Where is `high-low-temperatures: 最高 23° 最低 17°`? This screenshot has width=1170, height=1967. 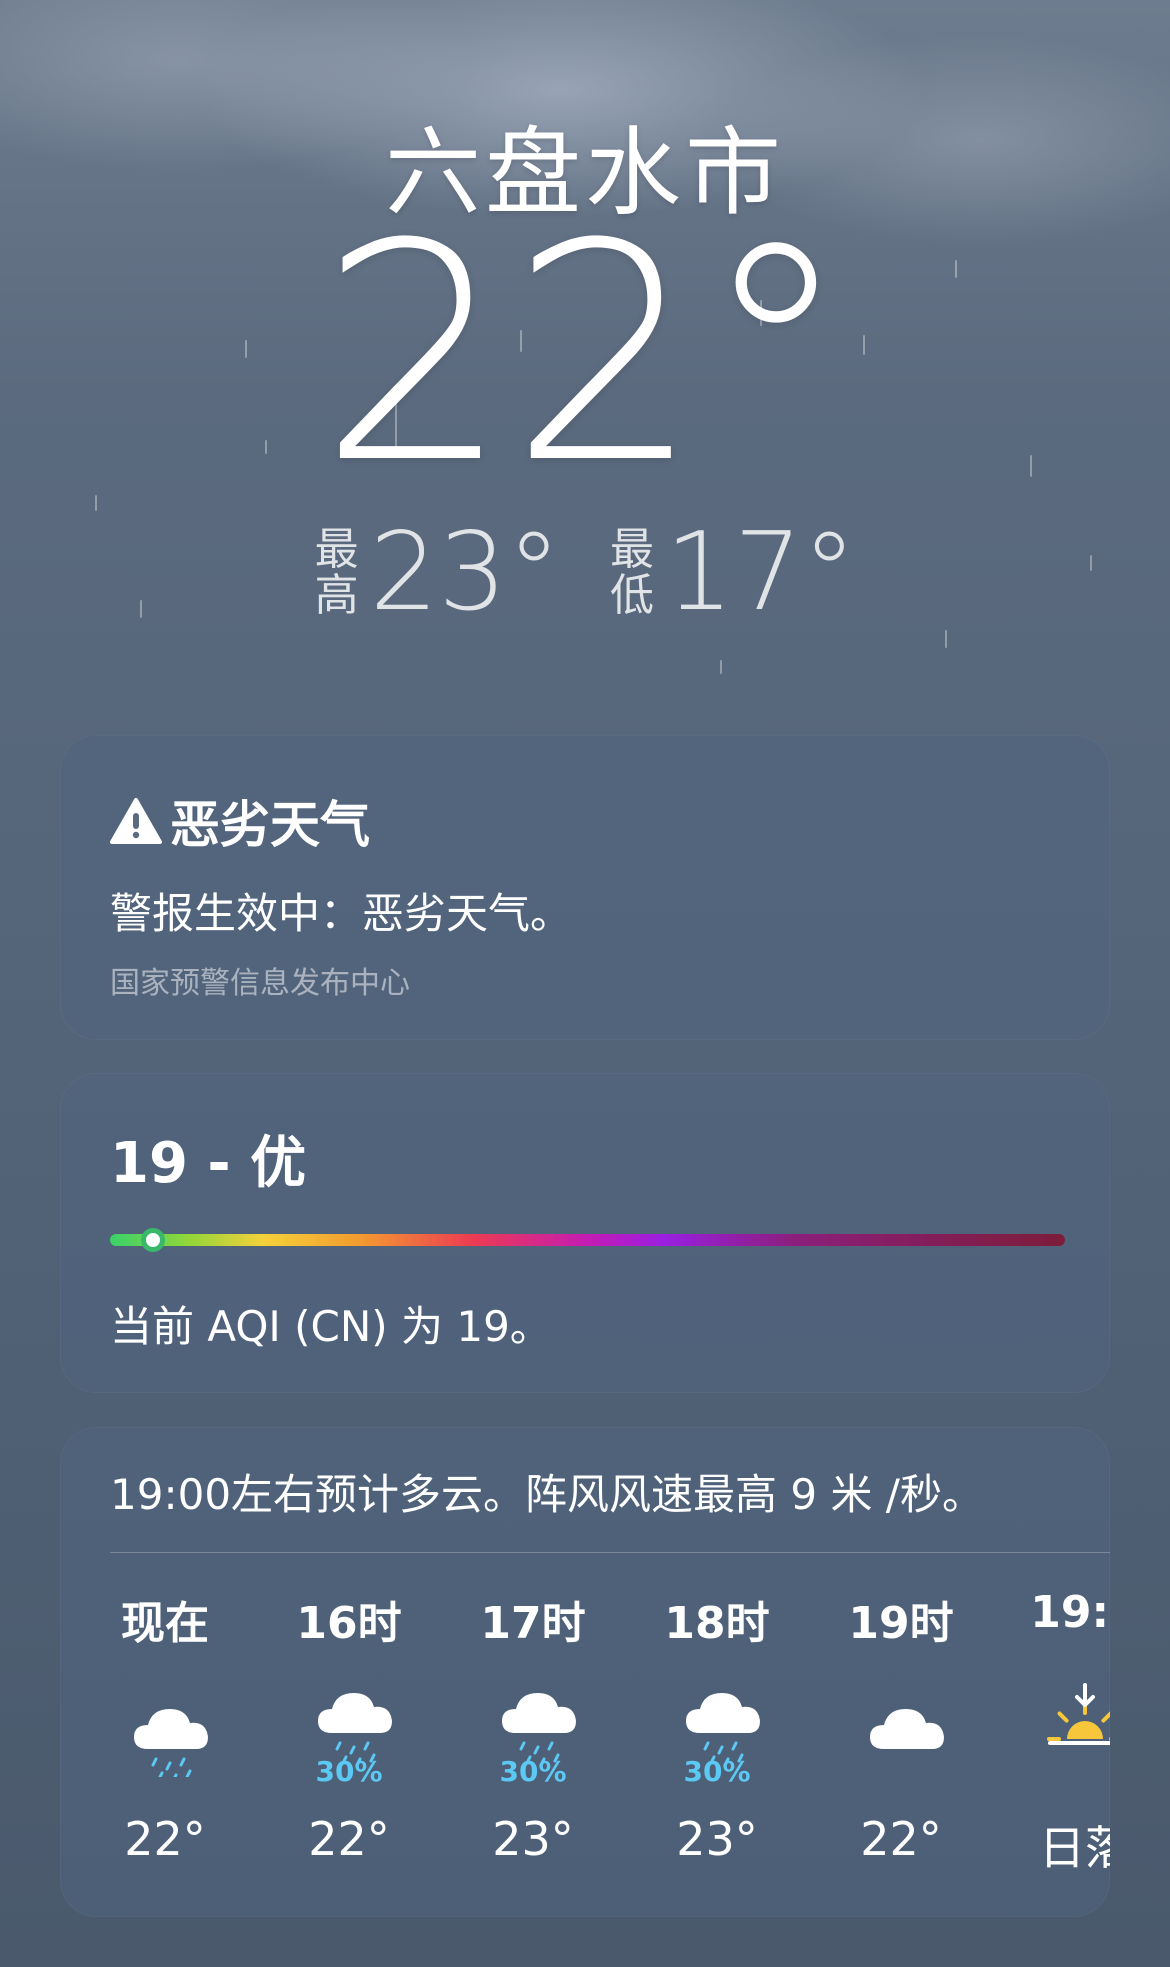
high-low-temperatures: 最高 23° 最低 17° is located at coordinates (585, 572).